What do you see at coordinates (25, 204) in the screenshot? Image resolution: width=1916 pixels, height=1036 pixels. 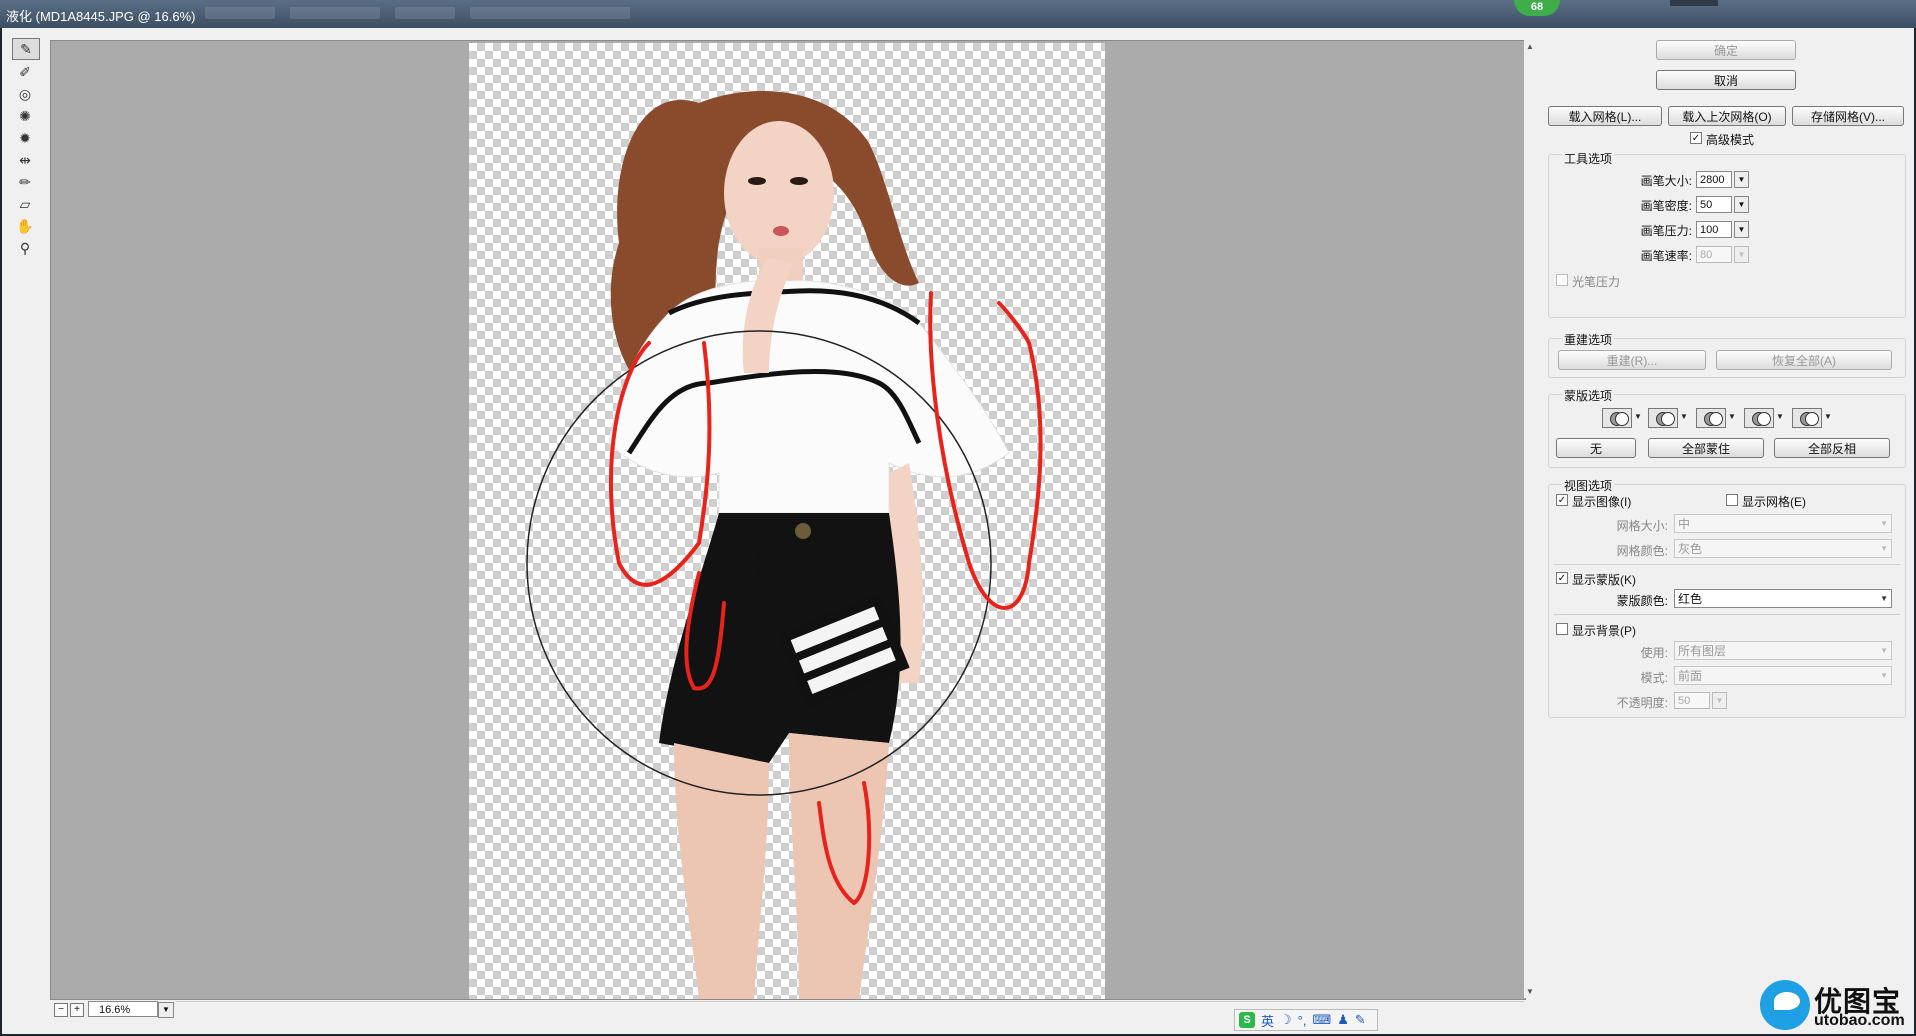 I see `thaw-mask-tool-icon: ▱` at bounding box center [25, 204].